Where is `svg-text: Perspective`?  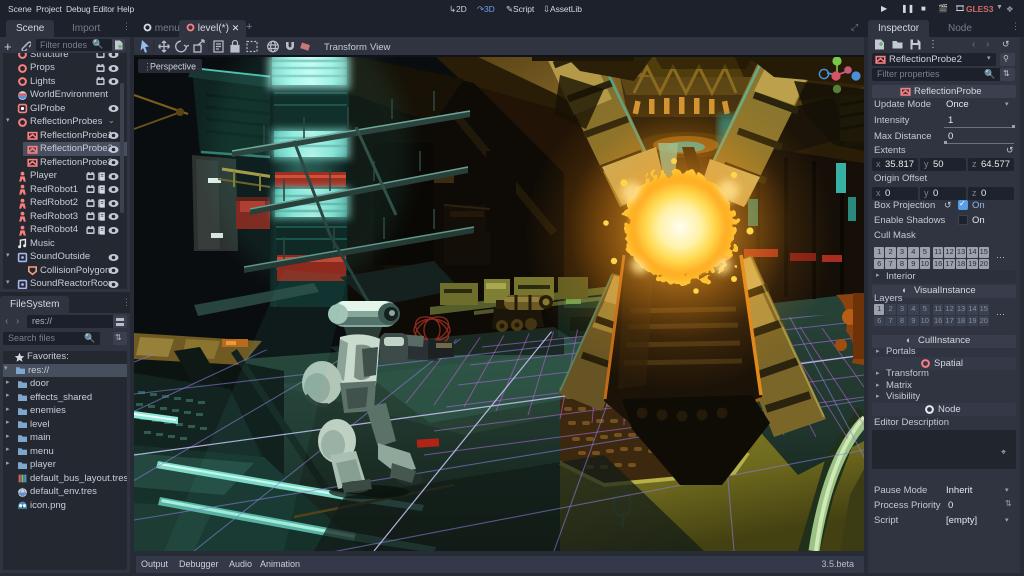 svg-text: Perspective is located at coordinates (173, 67).